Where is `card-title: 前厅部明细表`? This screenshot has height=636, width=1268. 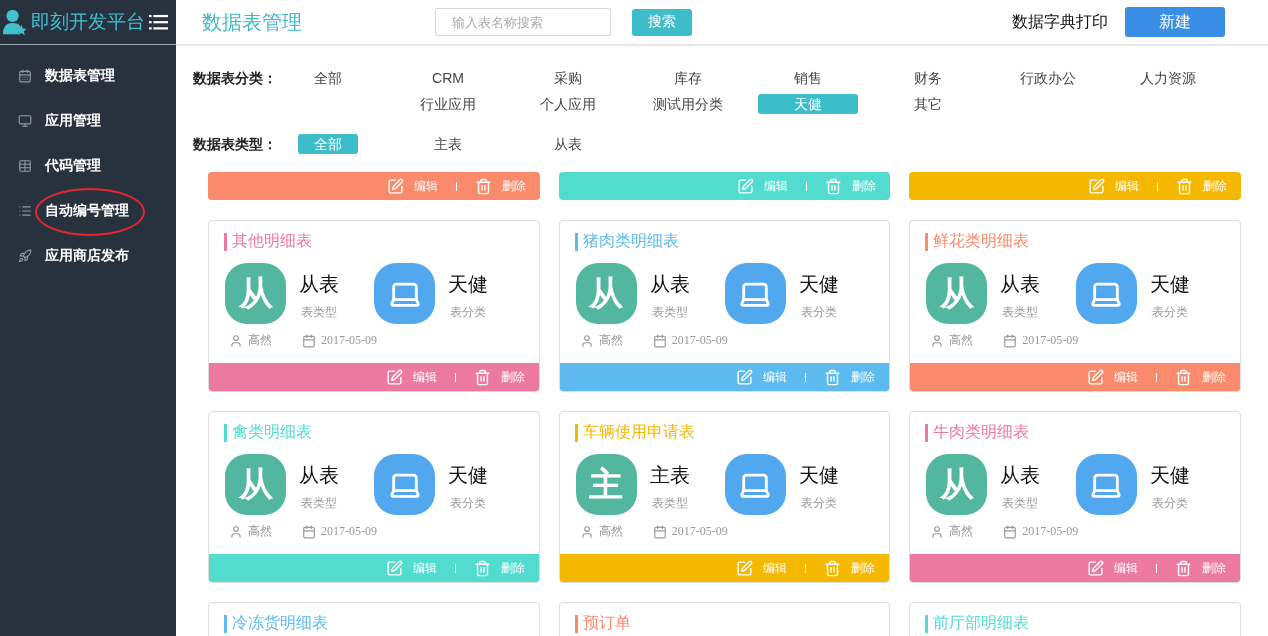 card-title: 前厅部明细表 is located at coordinates (981, 623).